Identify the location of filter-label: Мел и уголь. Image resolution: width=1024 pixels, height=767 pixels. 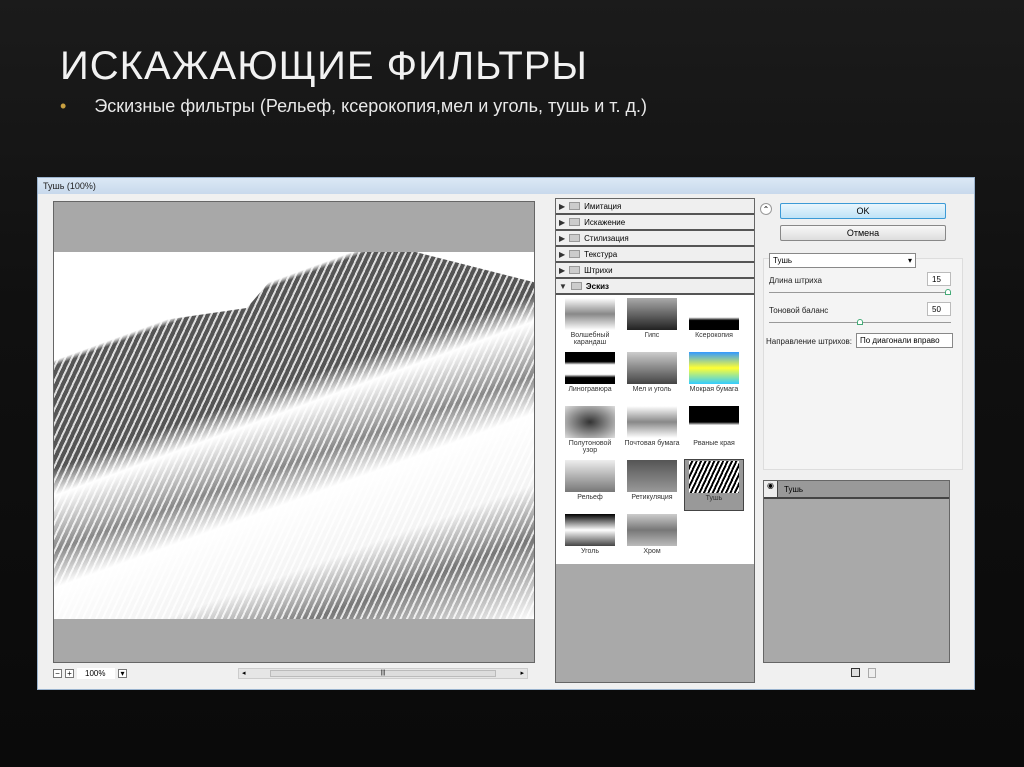
(652, 389).